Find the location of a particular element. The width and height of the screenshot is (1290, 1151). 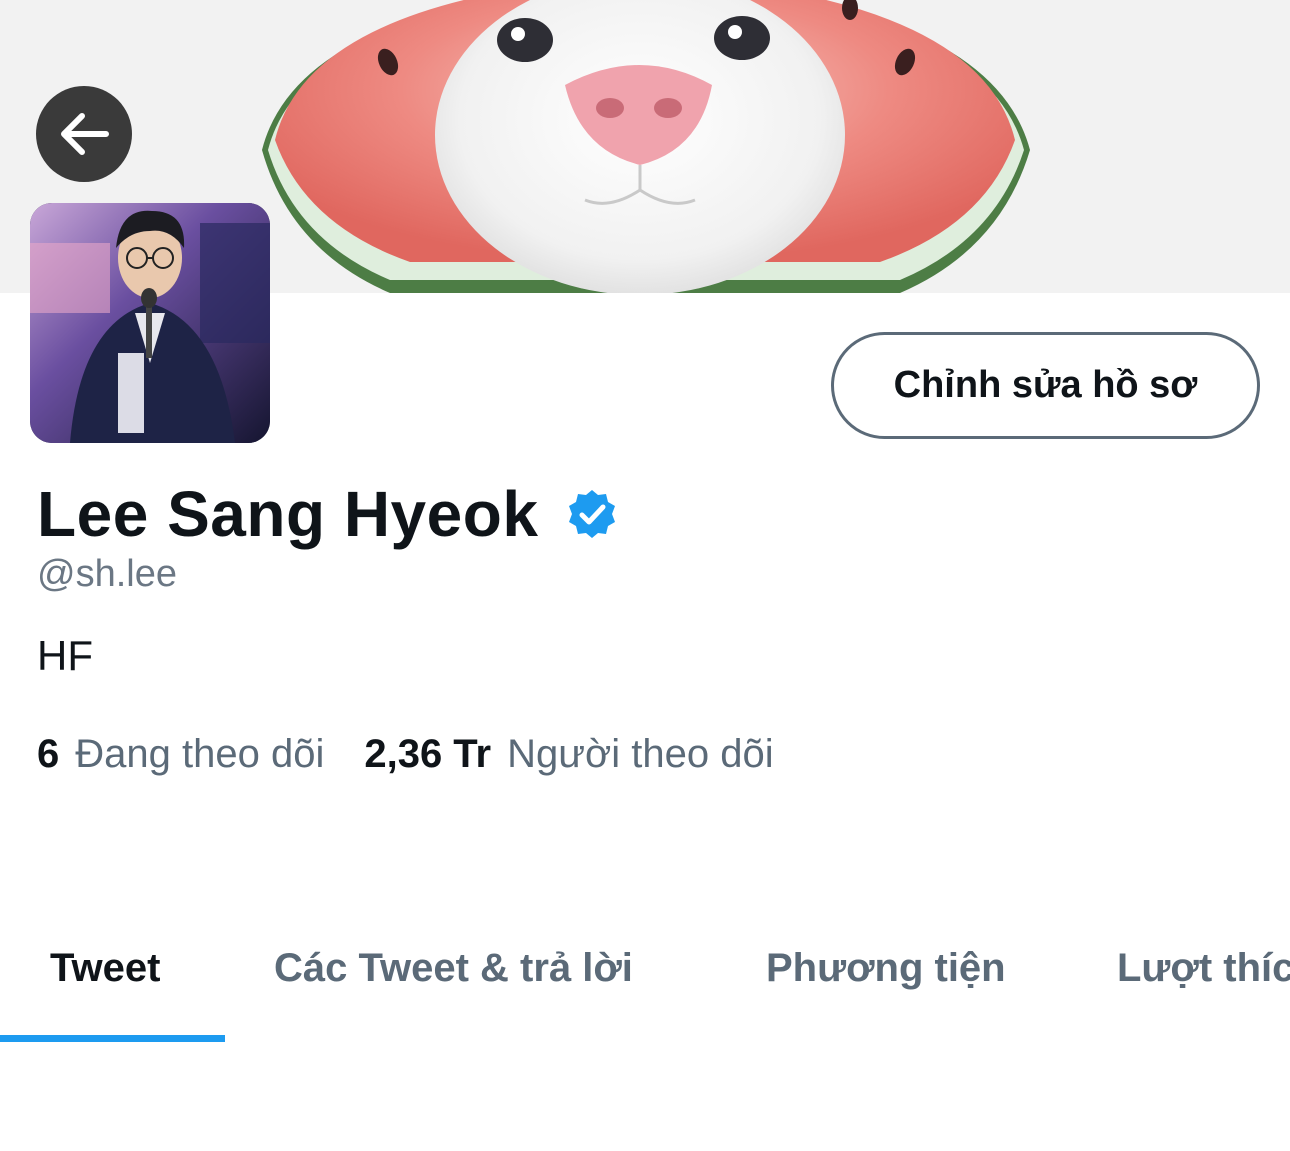

avatar is located at coordinates (150, 323).